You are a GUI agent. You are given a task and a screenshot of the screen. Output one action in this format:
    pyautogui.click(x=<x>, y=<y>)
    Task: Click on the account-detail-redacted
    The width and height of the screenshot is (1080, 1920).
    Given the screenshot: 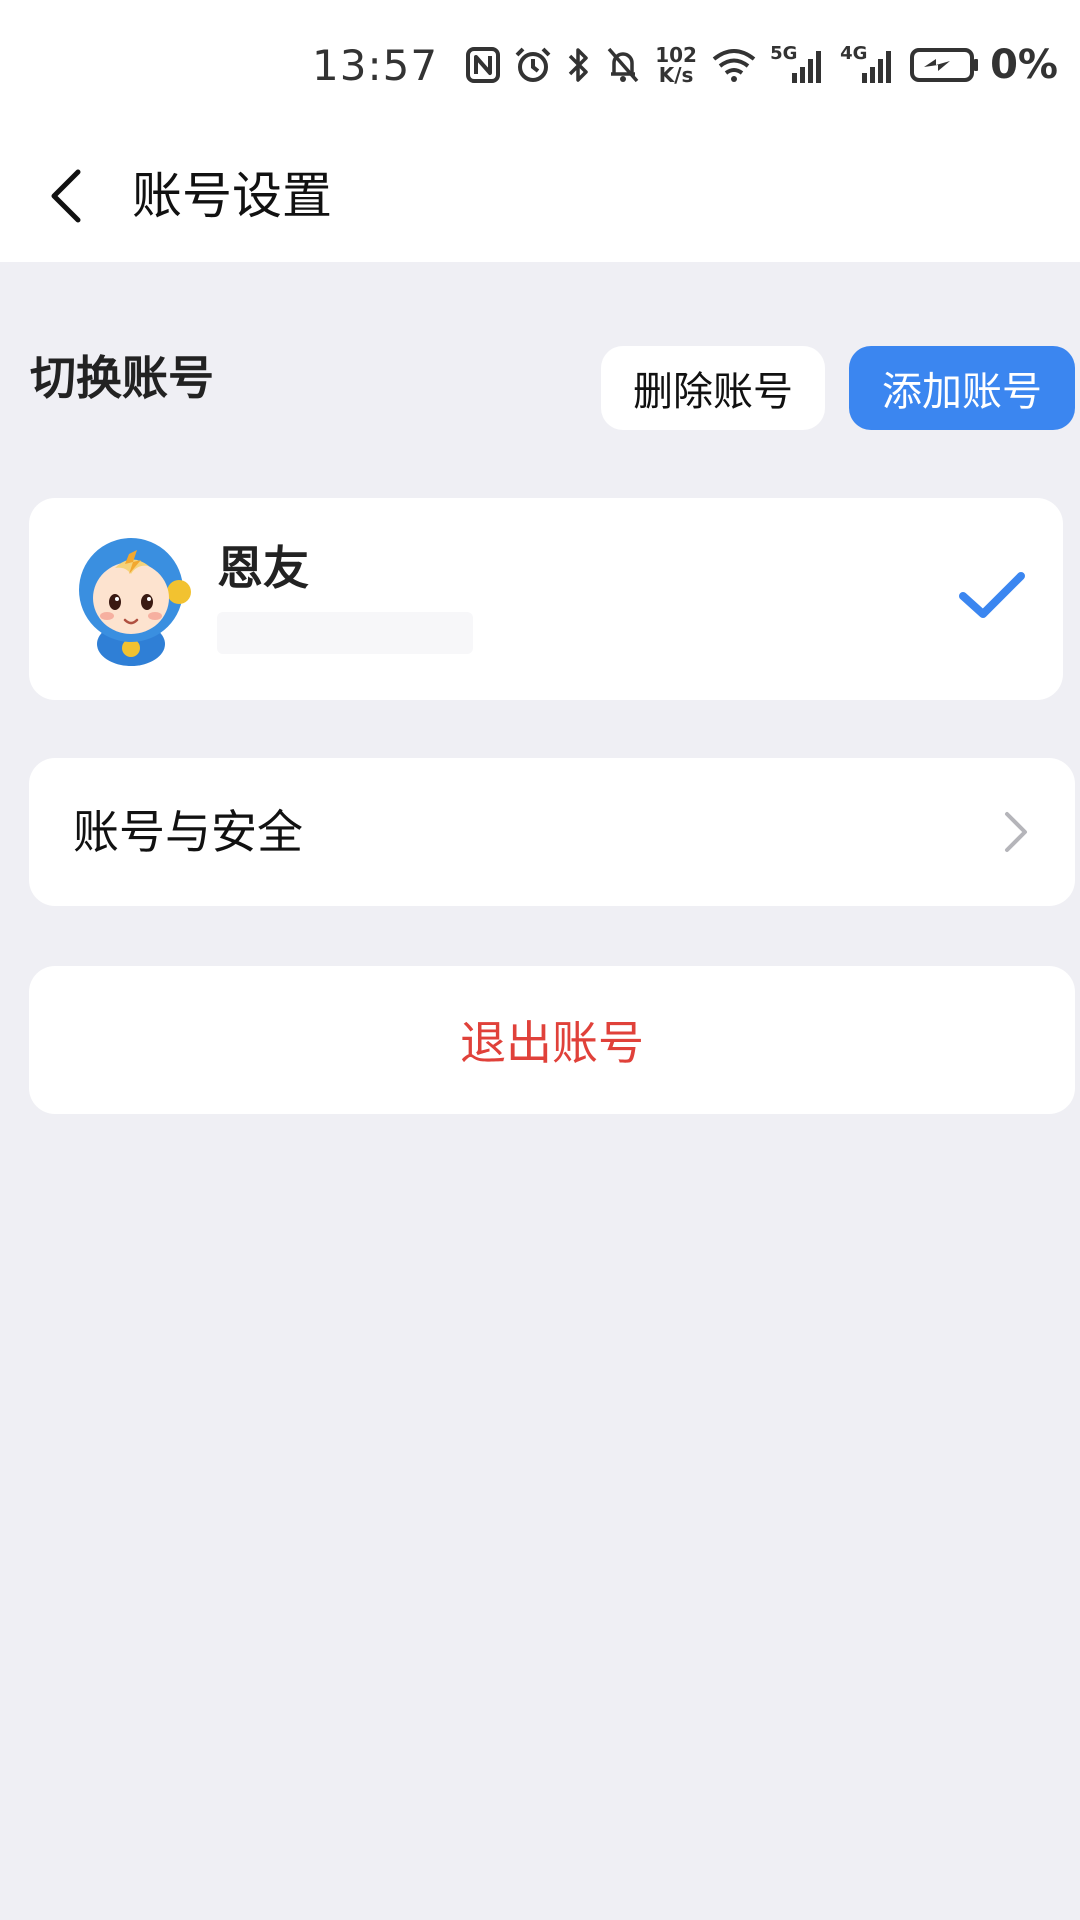 What is the action you would take?
    pyautogui.click(x=345, y=633)
    